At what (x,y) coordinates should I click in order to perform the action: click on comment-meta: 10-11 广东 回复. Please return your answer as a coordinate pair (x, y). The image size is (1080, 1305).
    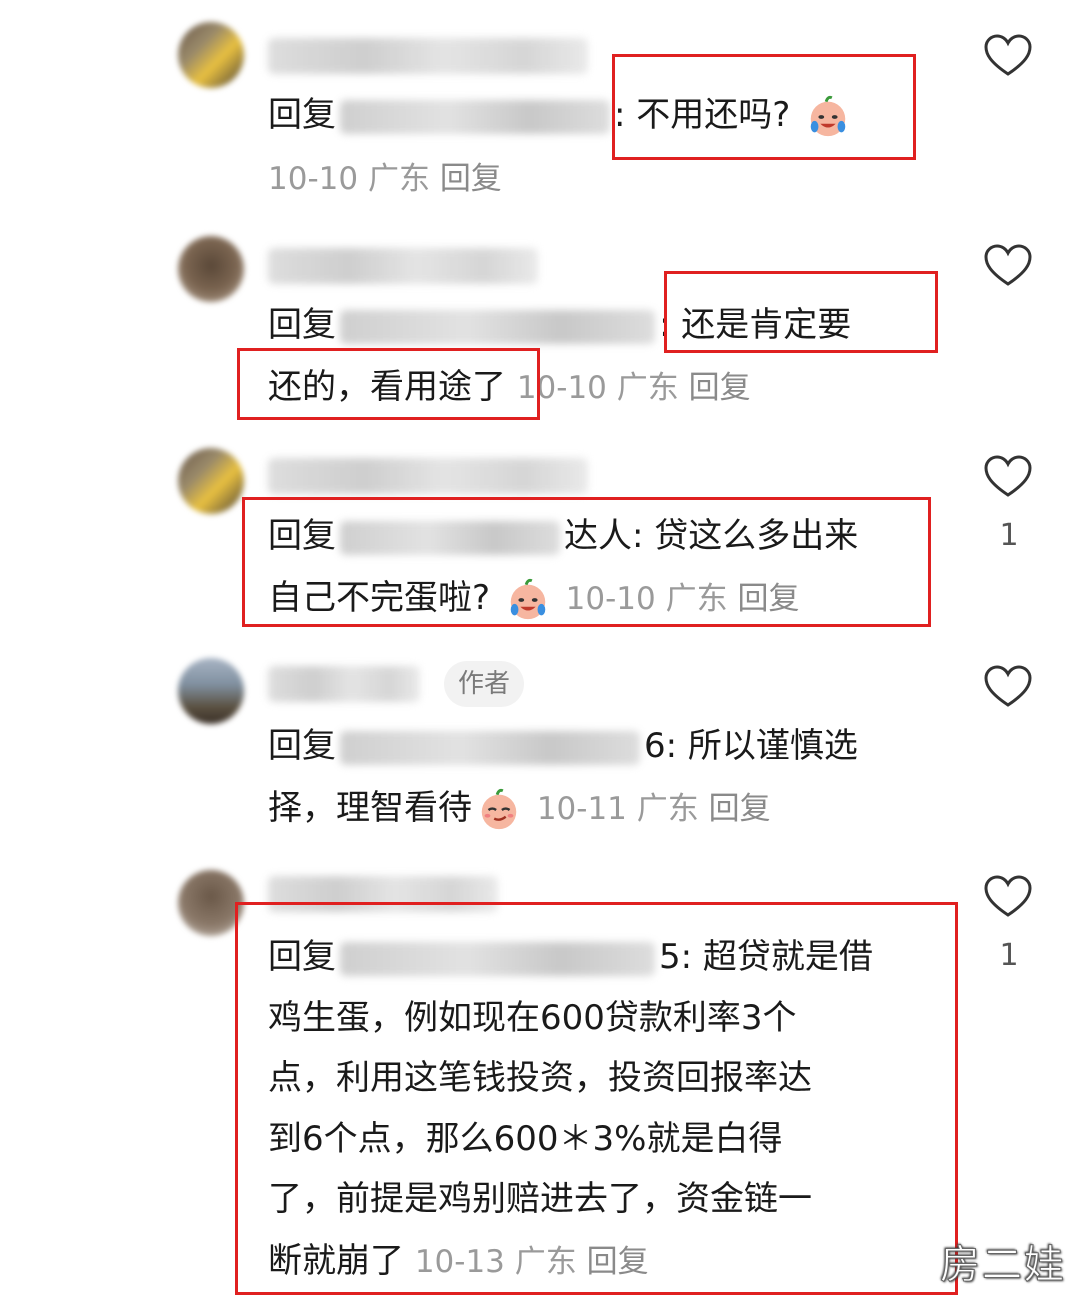
    Looking at the image, I should click on (654, 809).